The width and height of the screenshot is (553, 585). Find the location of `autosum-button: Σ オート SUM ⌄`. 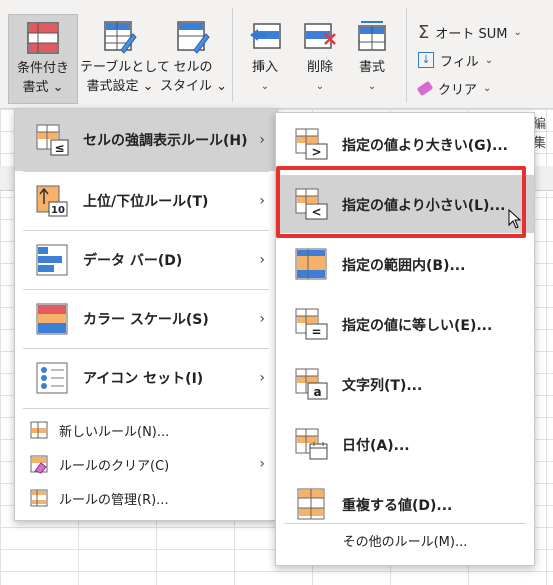

autosum-button: Σ オート SUM ⌄ is located at coordinates (470, 32).